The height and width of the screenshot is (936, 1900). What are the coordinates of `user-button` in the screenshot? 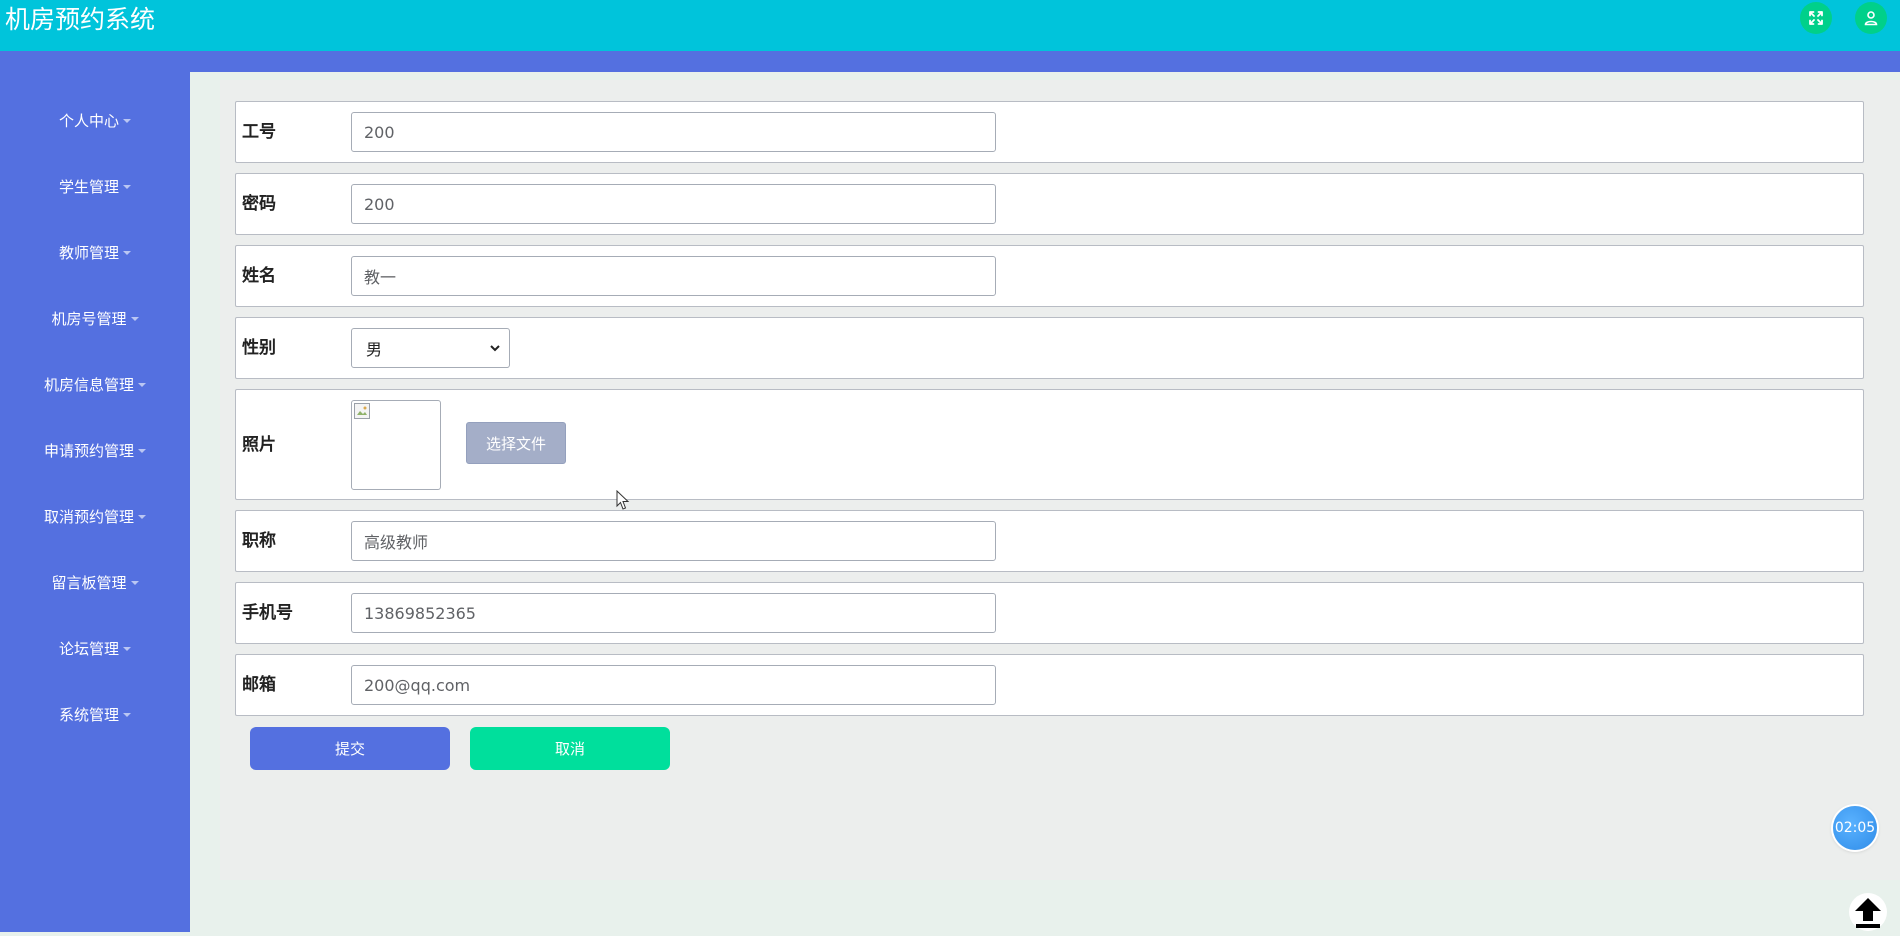 It's located at (1871, 18).